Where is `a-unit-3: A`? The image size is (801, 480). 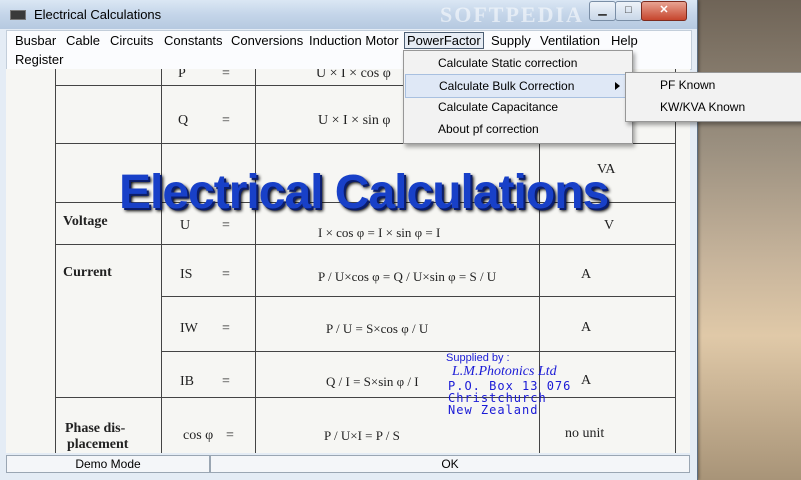 a-unit-3: A is located at coordinates (586, 380).